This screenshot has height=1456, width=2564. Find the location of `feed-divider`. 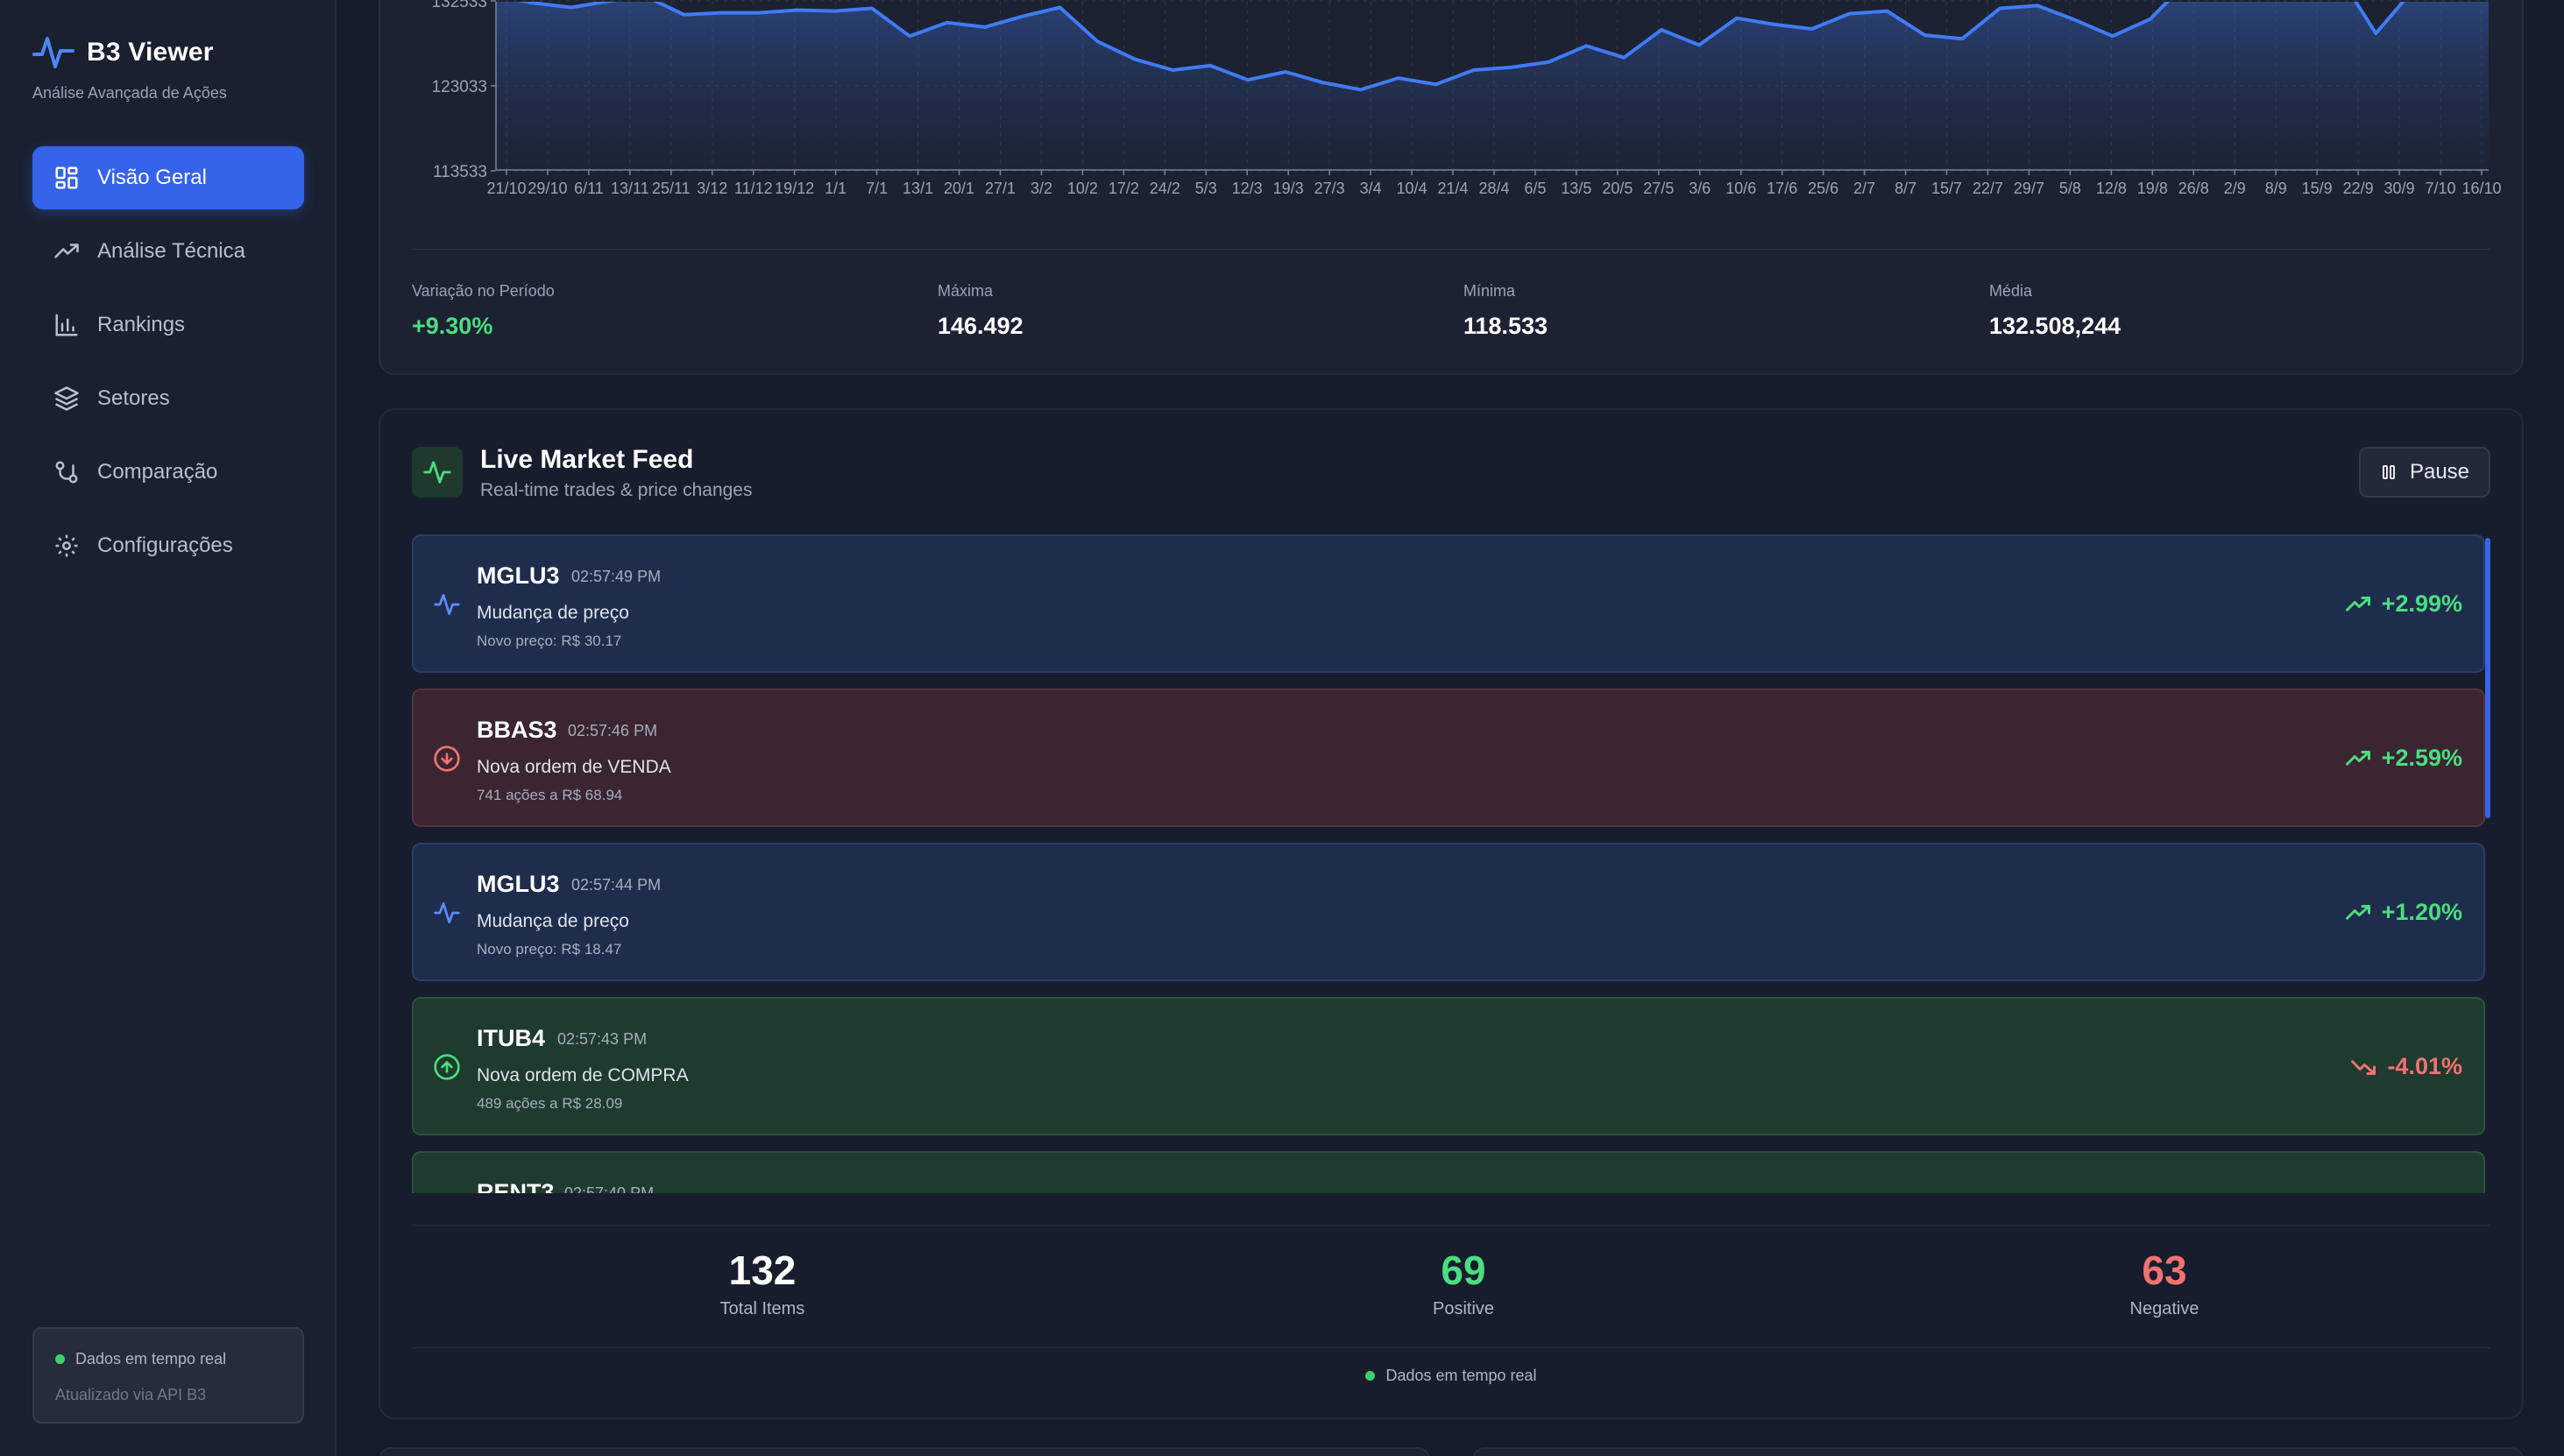

feed-divider is located at coordinates (1451, 1347).